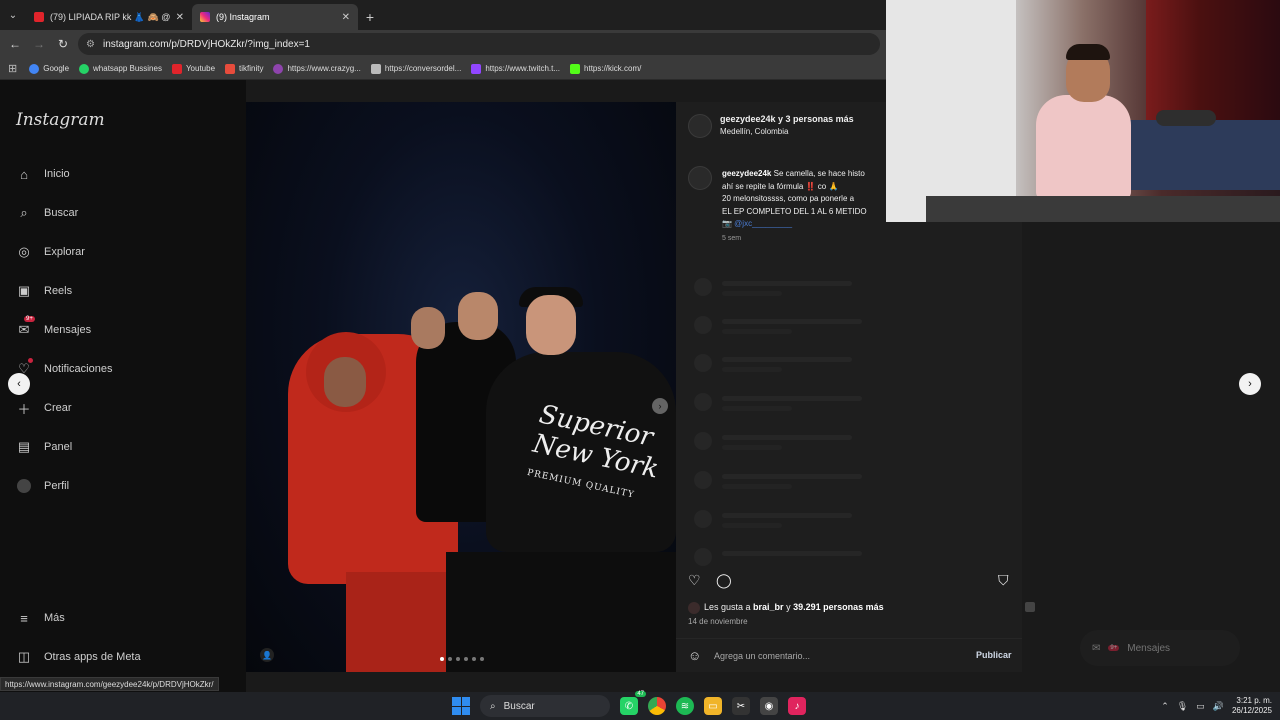 This screenshot has height=720, width=1280. I want to click on sidebar-item-crear: ＋ Crear, so click(43, 408).